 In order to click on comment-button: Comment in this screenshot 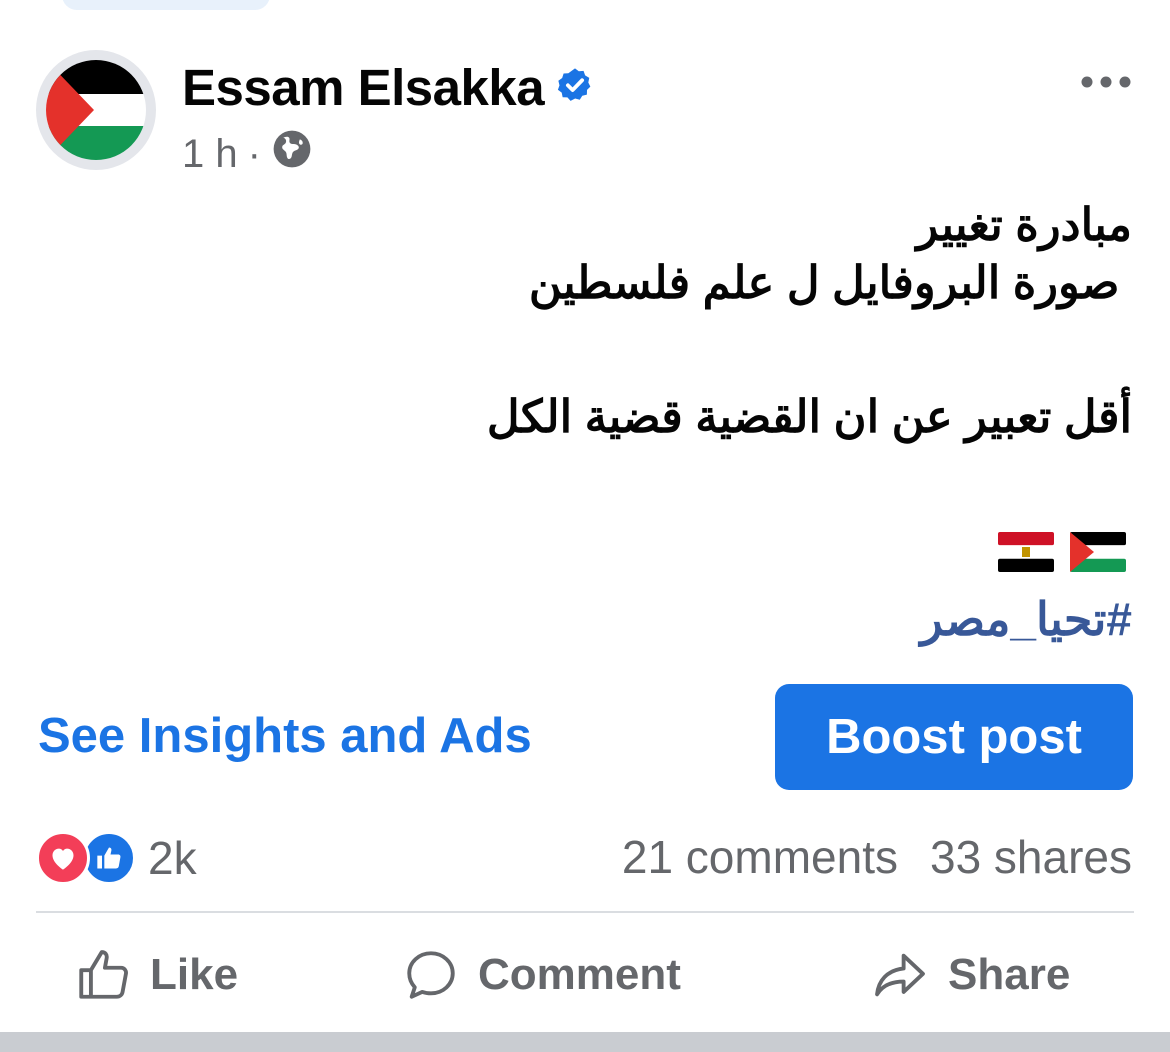, I will do `click(541, 975)`.